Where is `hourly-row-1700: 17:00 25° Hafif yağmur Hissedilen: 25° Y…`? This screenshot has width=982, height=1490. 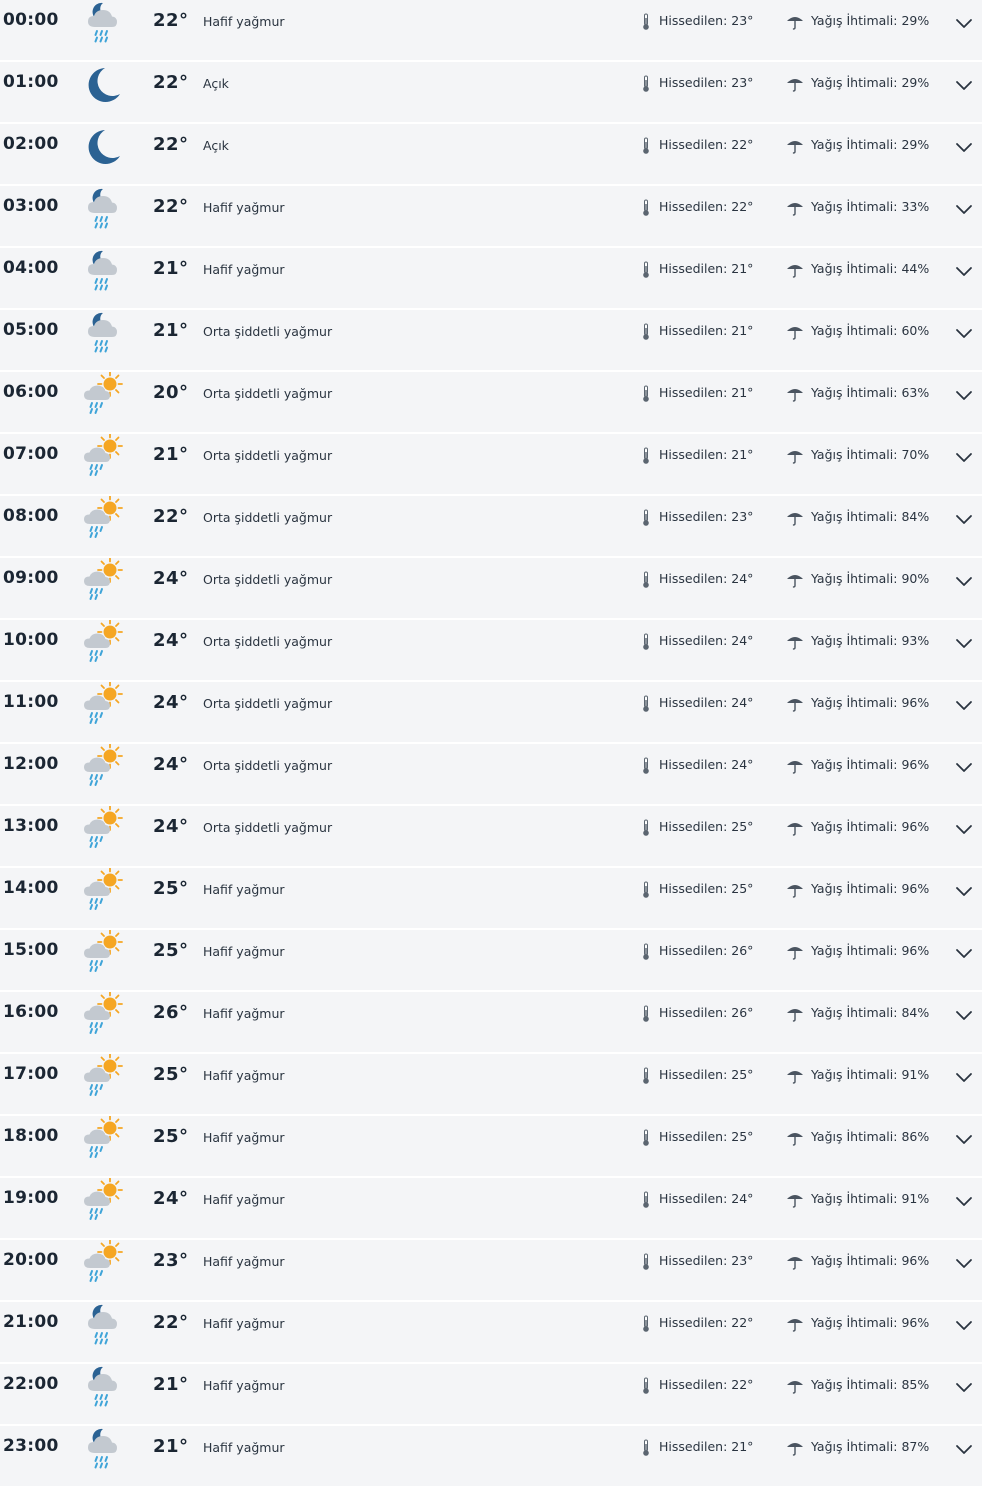 hourly-row-1700: 17:00 25° Hafif yağmur Hissedilen: 25° Y… is located at coordinates (491, 1084).